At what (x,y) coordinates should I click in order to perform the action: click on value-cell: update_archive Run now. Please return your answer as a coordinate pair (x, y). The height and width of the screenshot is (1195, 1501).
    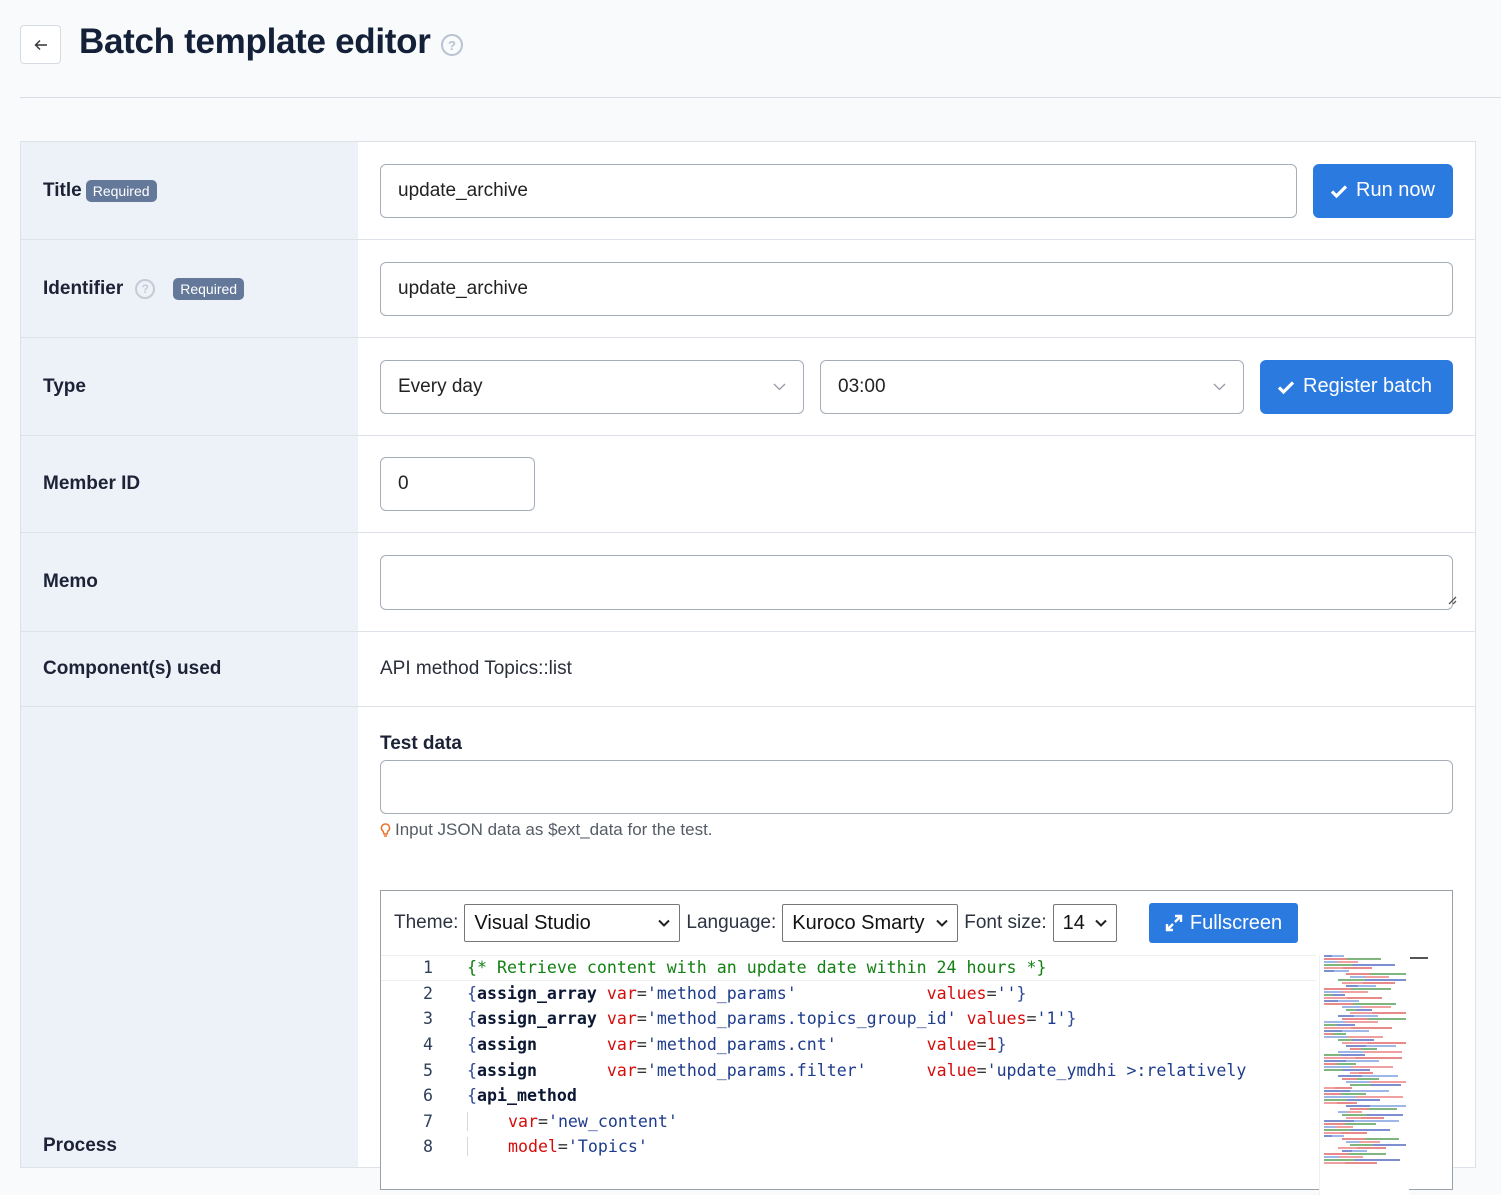
    Looking at the image, I should click on (916, 190).